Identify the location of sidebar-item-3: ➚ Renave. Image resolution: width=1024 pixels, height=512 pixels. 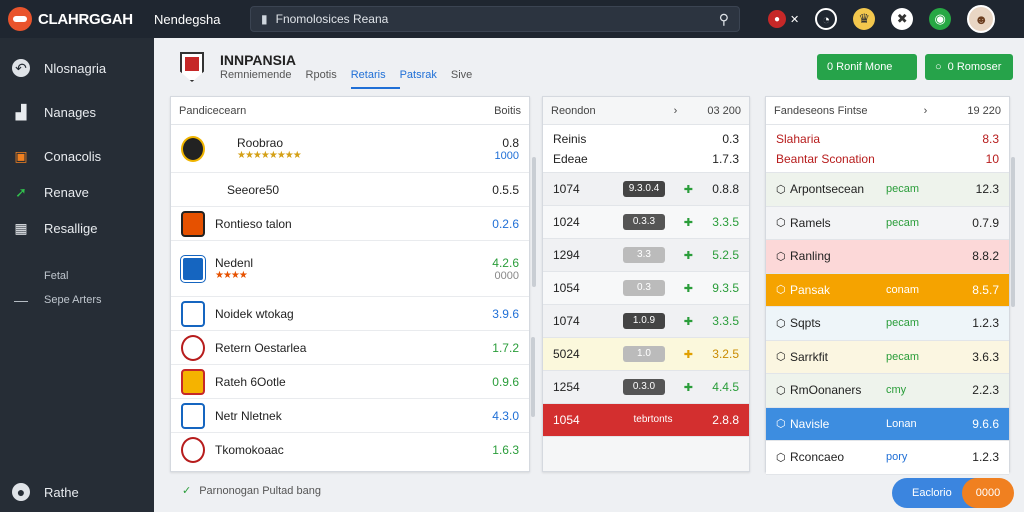
(77, 192).